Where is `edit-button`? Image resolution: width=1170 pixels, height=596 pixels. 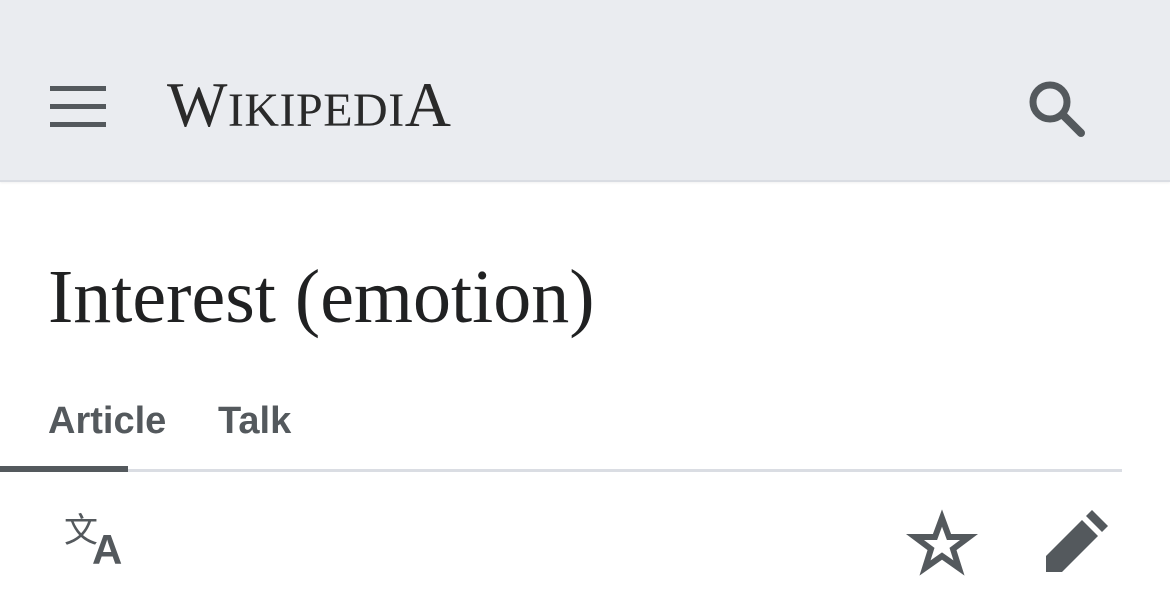
edit-button is located at coordinates (1074, 544).